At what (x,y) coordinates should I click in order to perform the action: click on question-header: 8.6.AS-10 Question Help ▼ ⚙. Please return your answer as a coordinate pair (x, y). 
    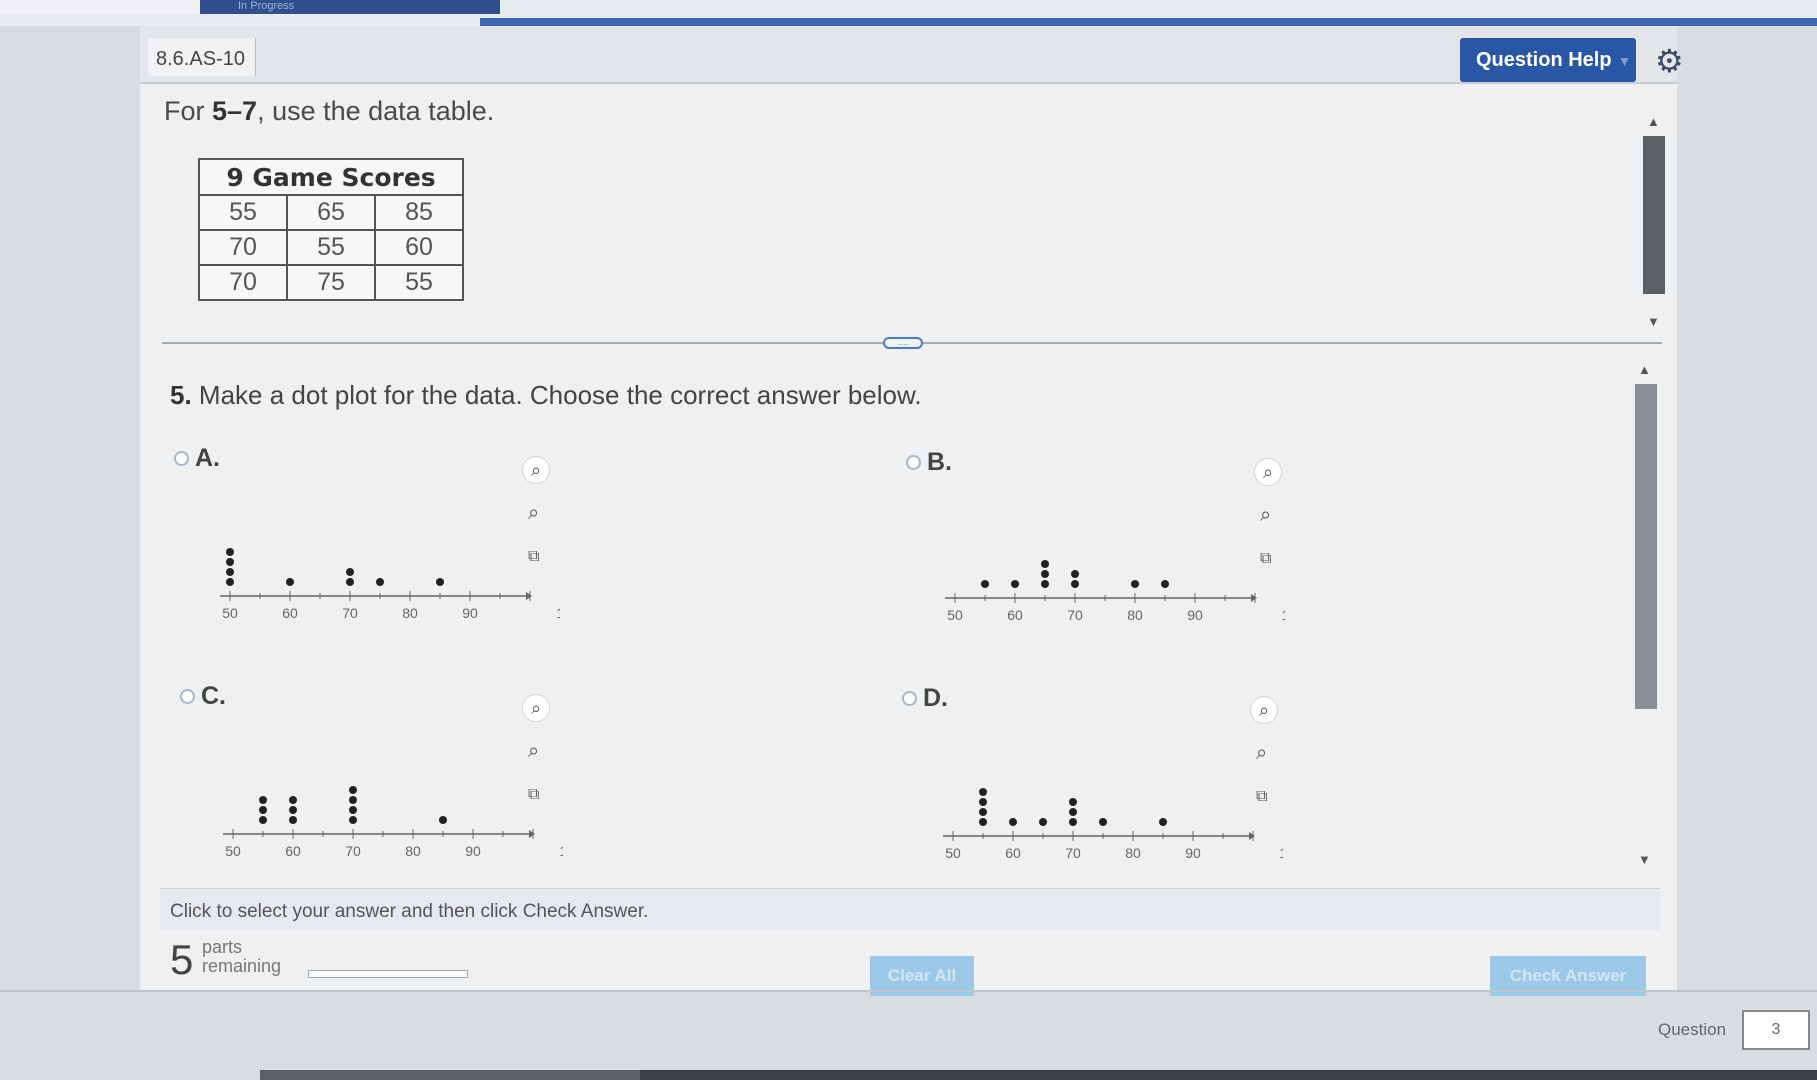
    Looking at the image, I should click on (912, 55).